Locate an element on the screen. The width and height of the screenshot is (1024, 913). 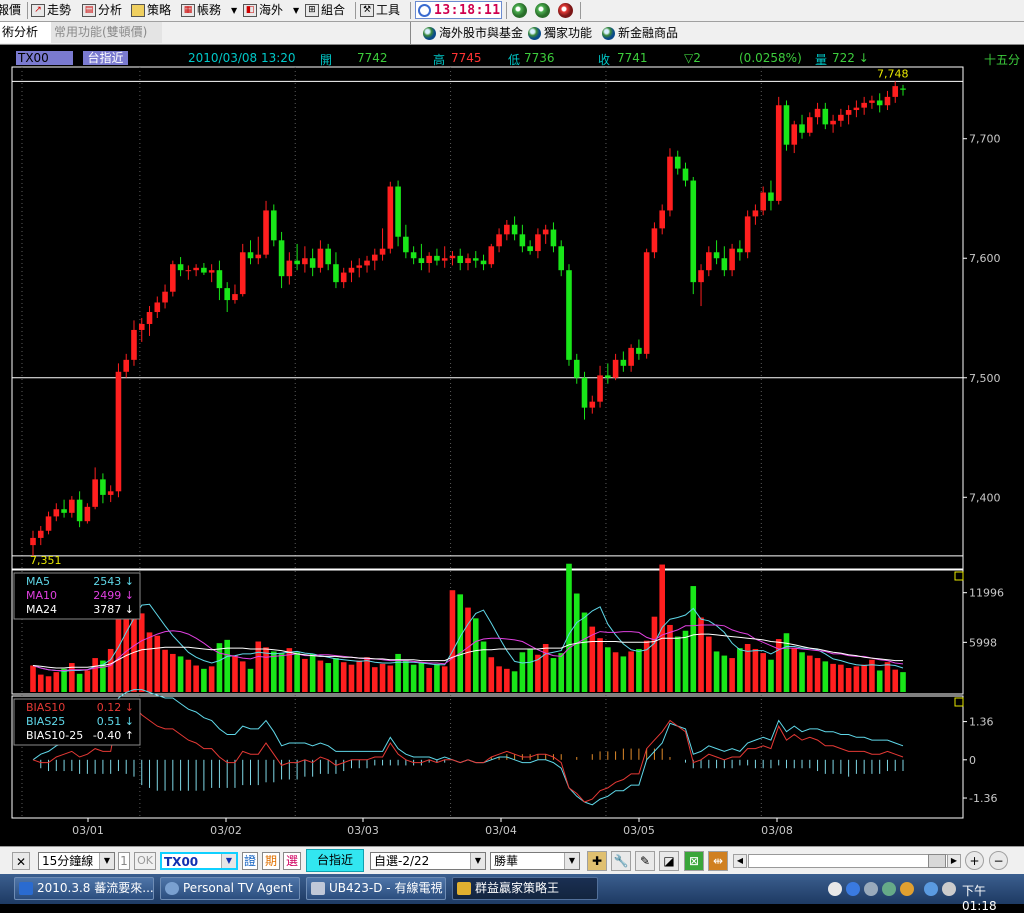
settings-tool-button: 🔧 is located at coordinates (621, 861).